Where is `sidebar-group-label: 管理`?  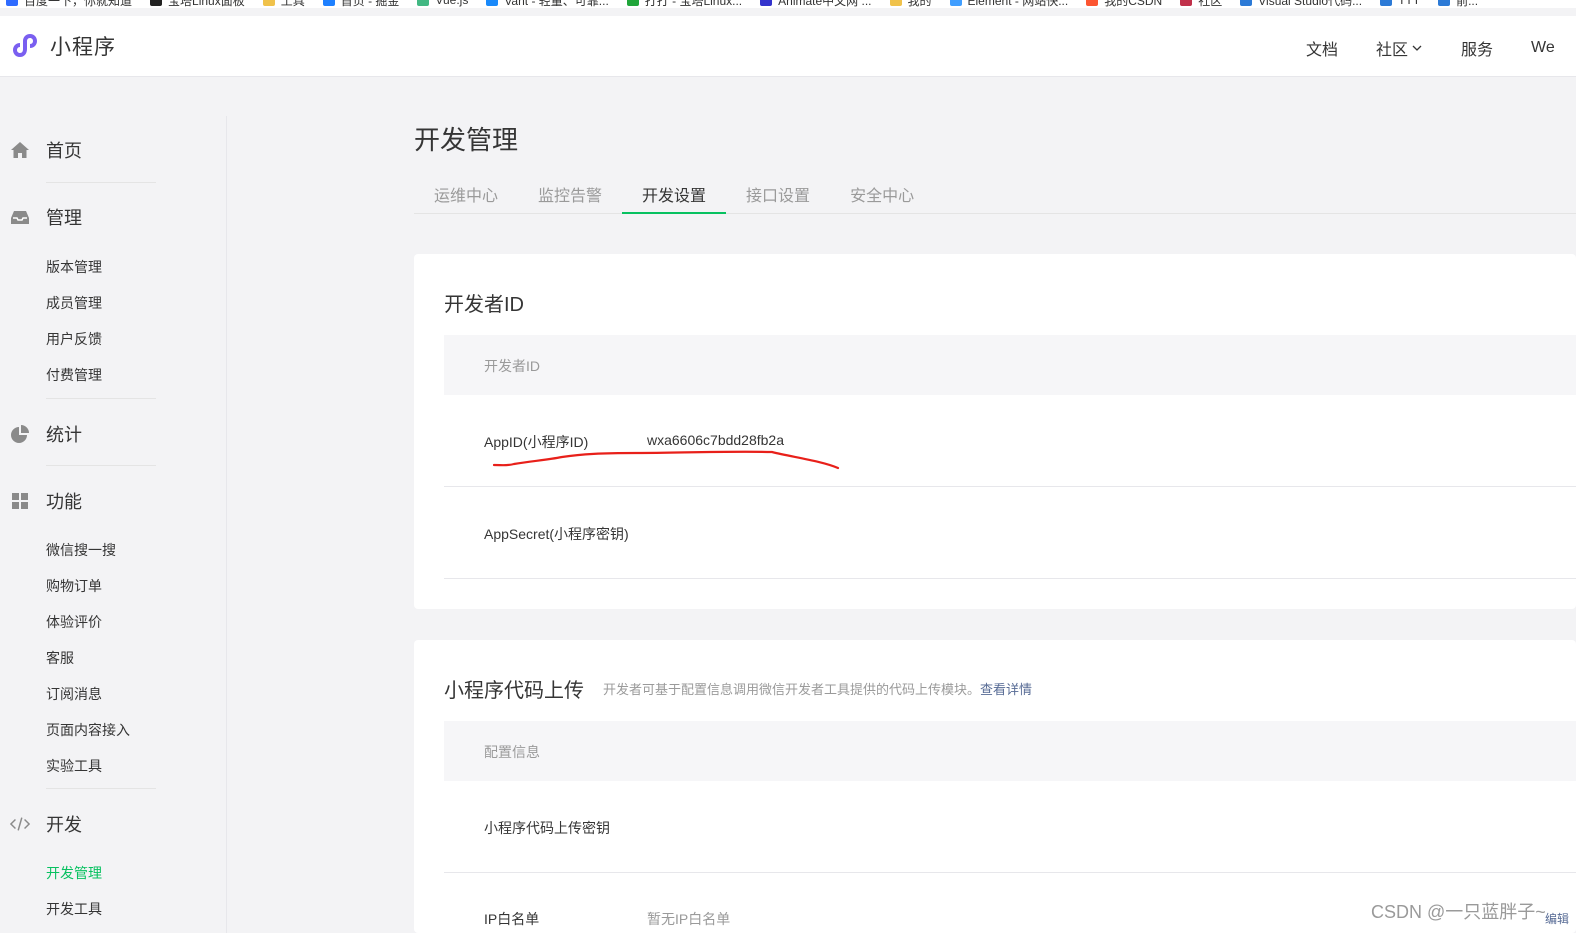
sidebar-group-label: 管理 is located at coordinates (64, 218).